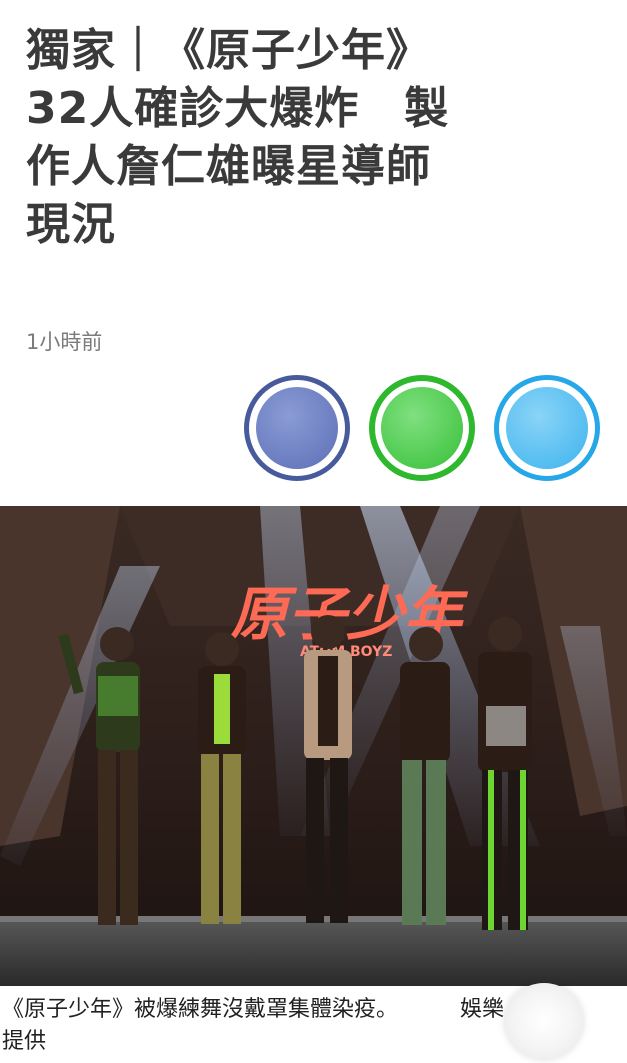  What do you see at coordinates (200, 1009) in the screenshot?
I see `caption-line1: 《原子少年》被爆練舞沒戴罩集體染疫。` at bounding box center [200, 1009].